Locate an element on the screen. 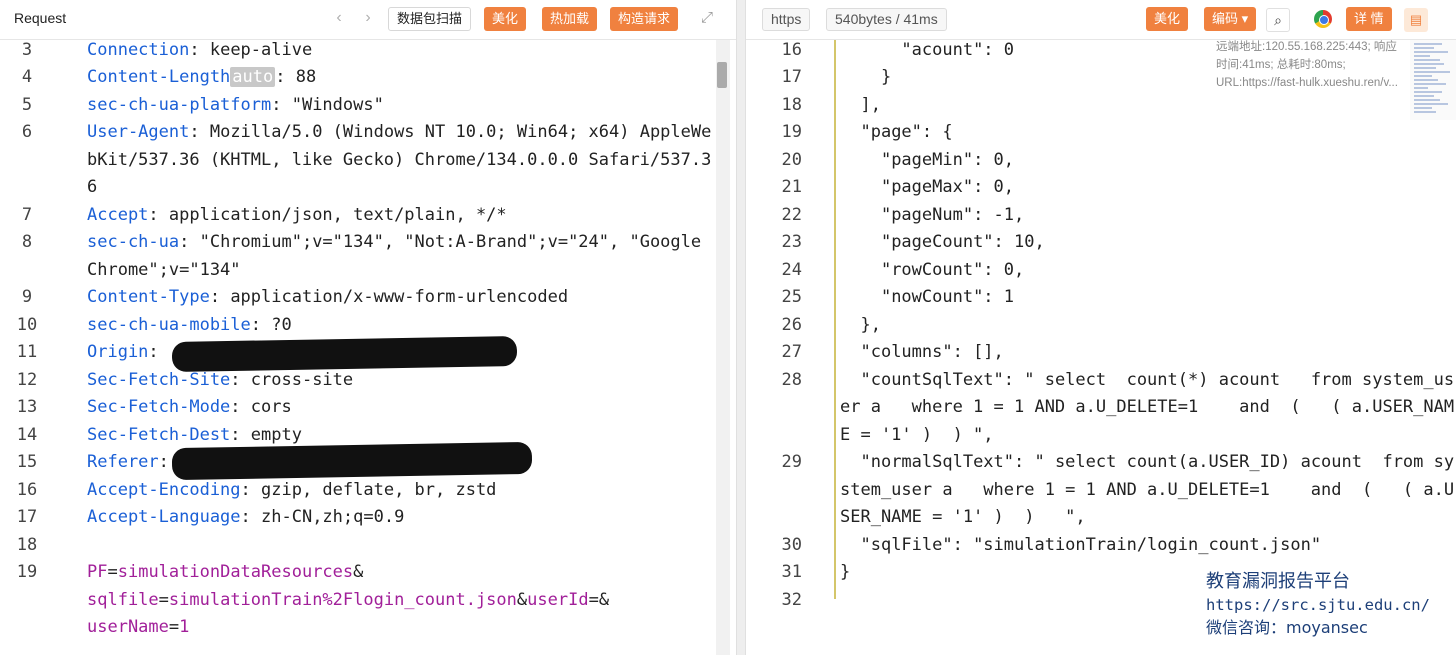  response-line: 21 "pageMax": 0, is located at coordinates (1101, 188).